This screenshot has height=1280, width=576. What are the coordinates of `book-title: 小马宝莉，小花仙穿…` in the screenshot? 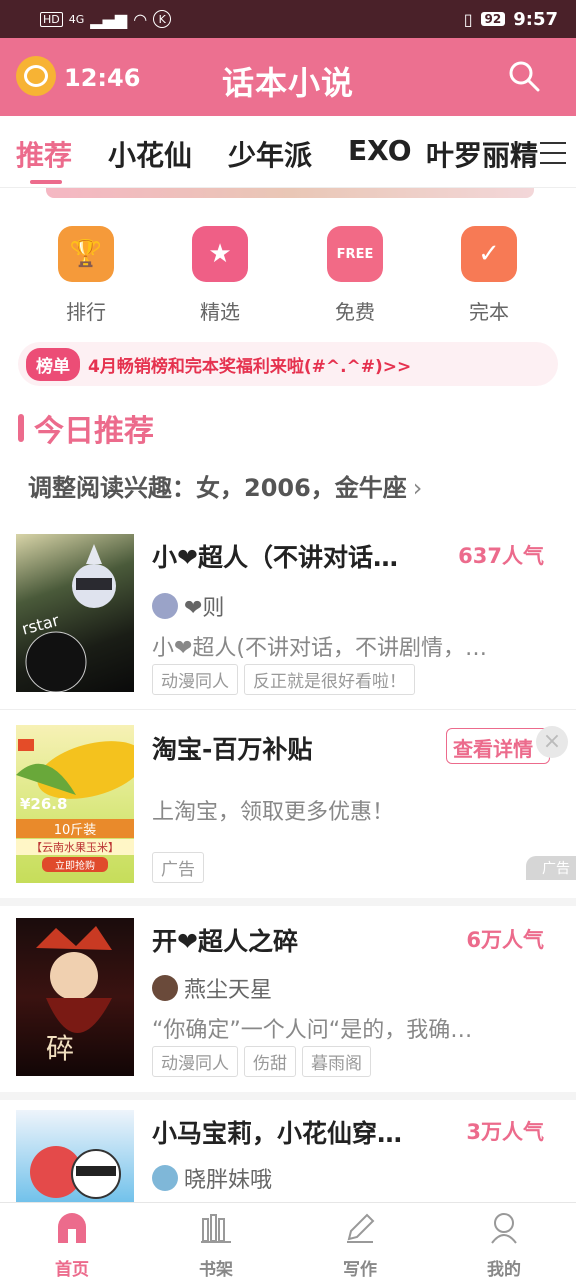 It's located at (277, 1132).